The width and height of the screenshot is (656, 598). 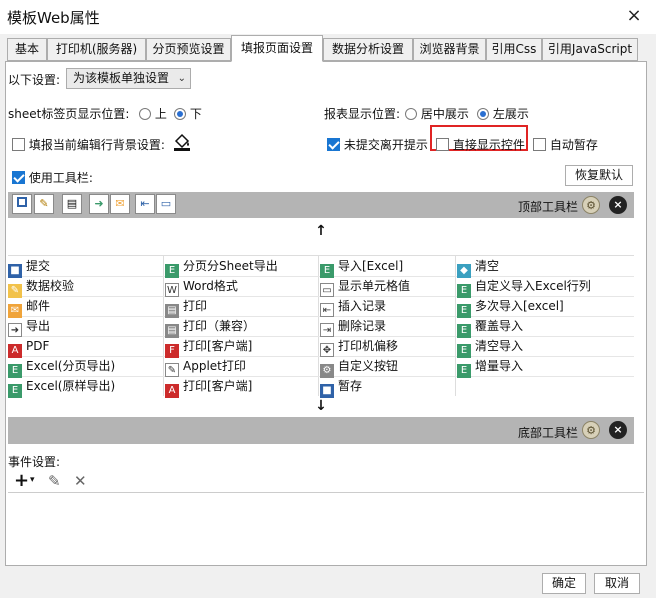 I want to click on settings-select: 为该模板单独设置 ⌄, so click(x=128, y=78).